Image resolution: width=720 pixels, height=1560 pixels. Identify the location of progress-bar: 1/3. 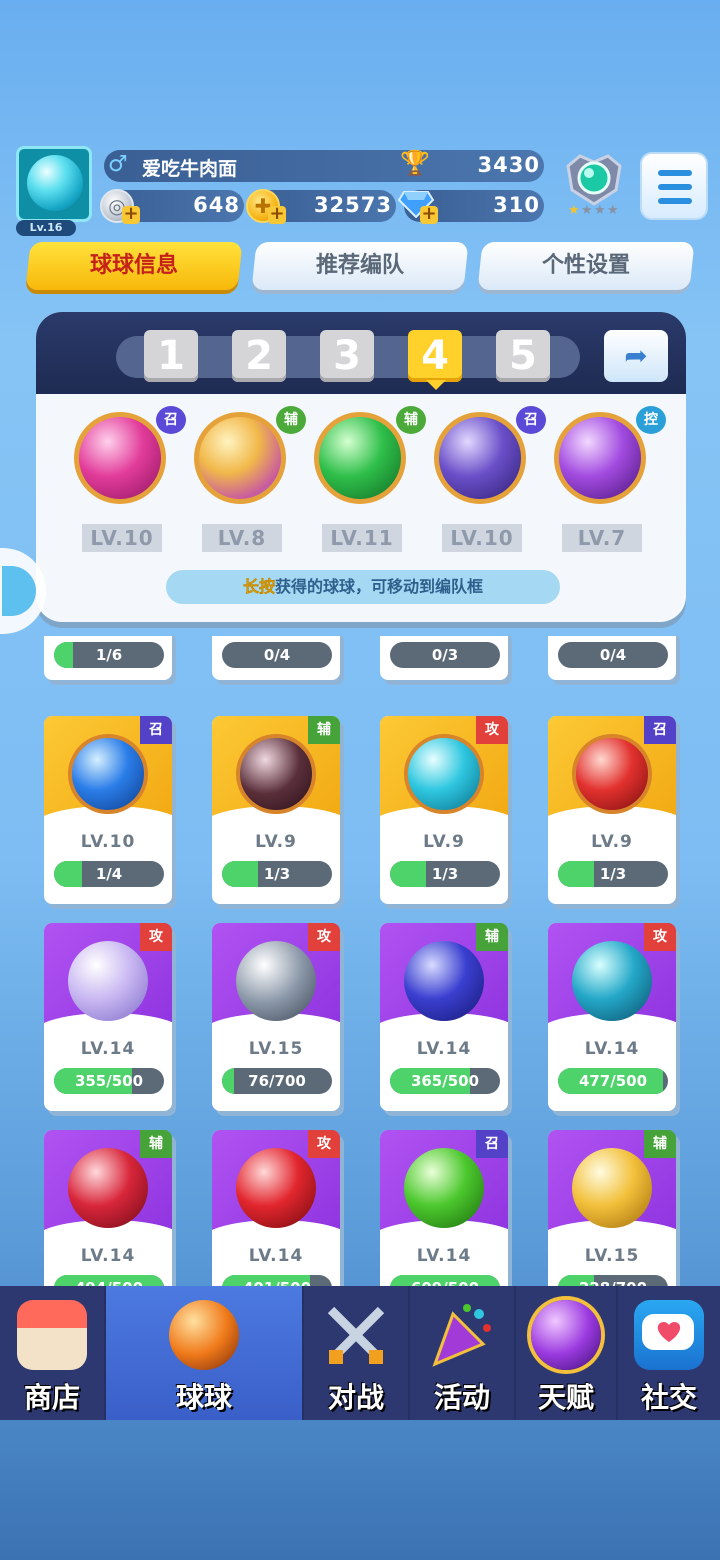
(445, 874).